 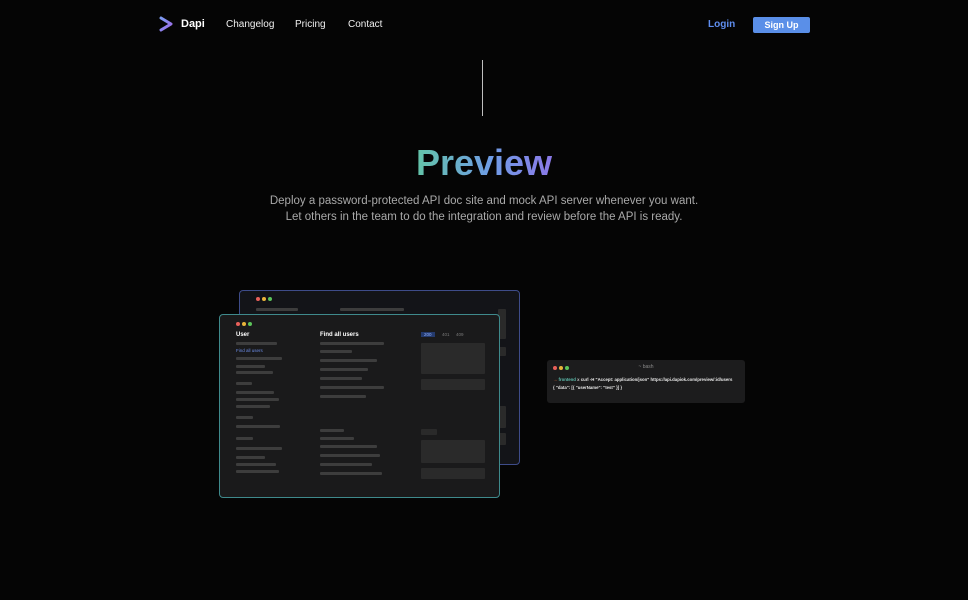 I want to click on sidebar-title: User, so click(x=243, y=335).